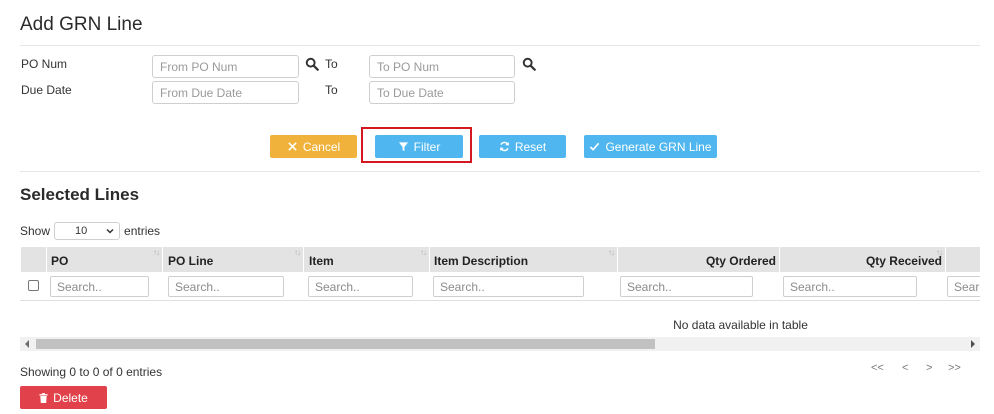 The width and height of the screenshot is (994, 414). What do you see at coordinates (740, 325) in the screenshot?
I see `empty-table-message: No data available in table` at bounding box center [740, 325].